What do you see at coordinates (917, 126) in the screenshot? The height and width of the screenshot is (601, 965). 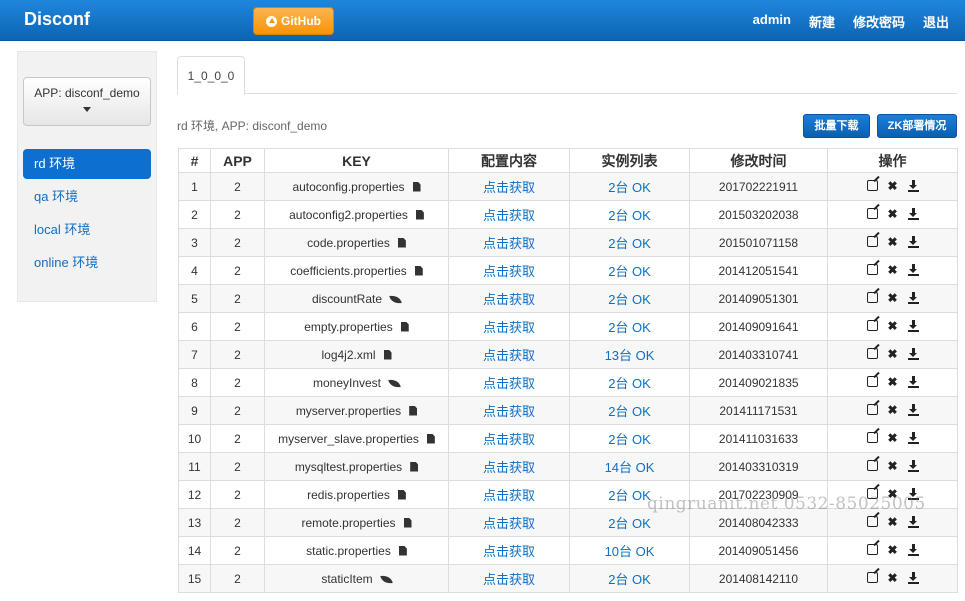 I see `zk-status-button: ZK部署情况` at bounding box center [917, 126].